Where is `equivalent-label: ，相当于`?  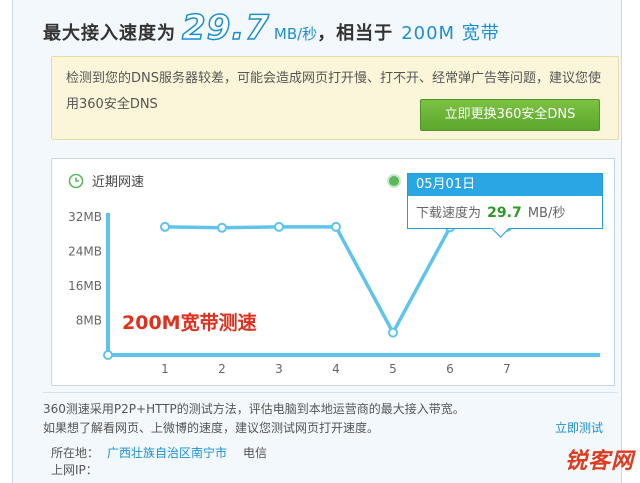 equivalent-label: ，相当于 is located at coordinates (355, 33).